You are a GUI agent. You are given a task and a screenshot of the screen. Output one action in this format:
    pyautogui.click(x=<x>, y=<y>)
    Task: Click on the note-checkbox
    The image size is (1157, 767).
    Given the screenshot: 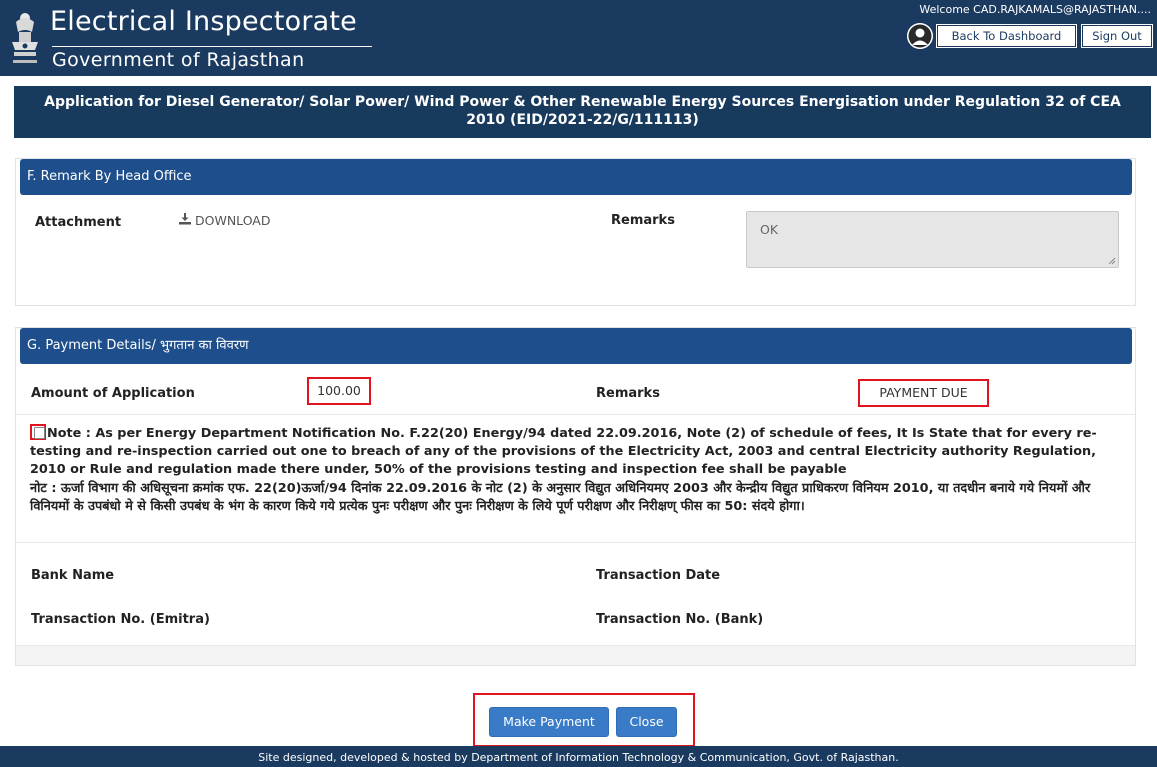 What is the action you would take?
    pyautogui.click(x=38, y=432)
    